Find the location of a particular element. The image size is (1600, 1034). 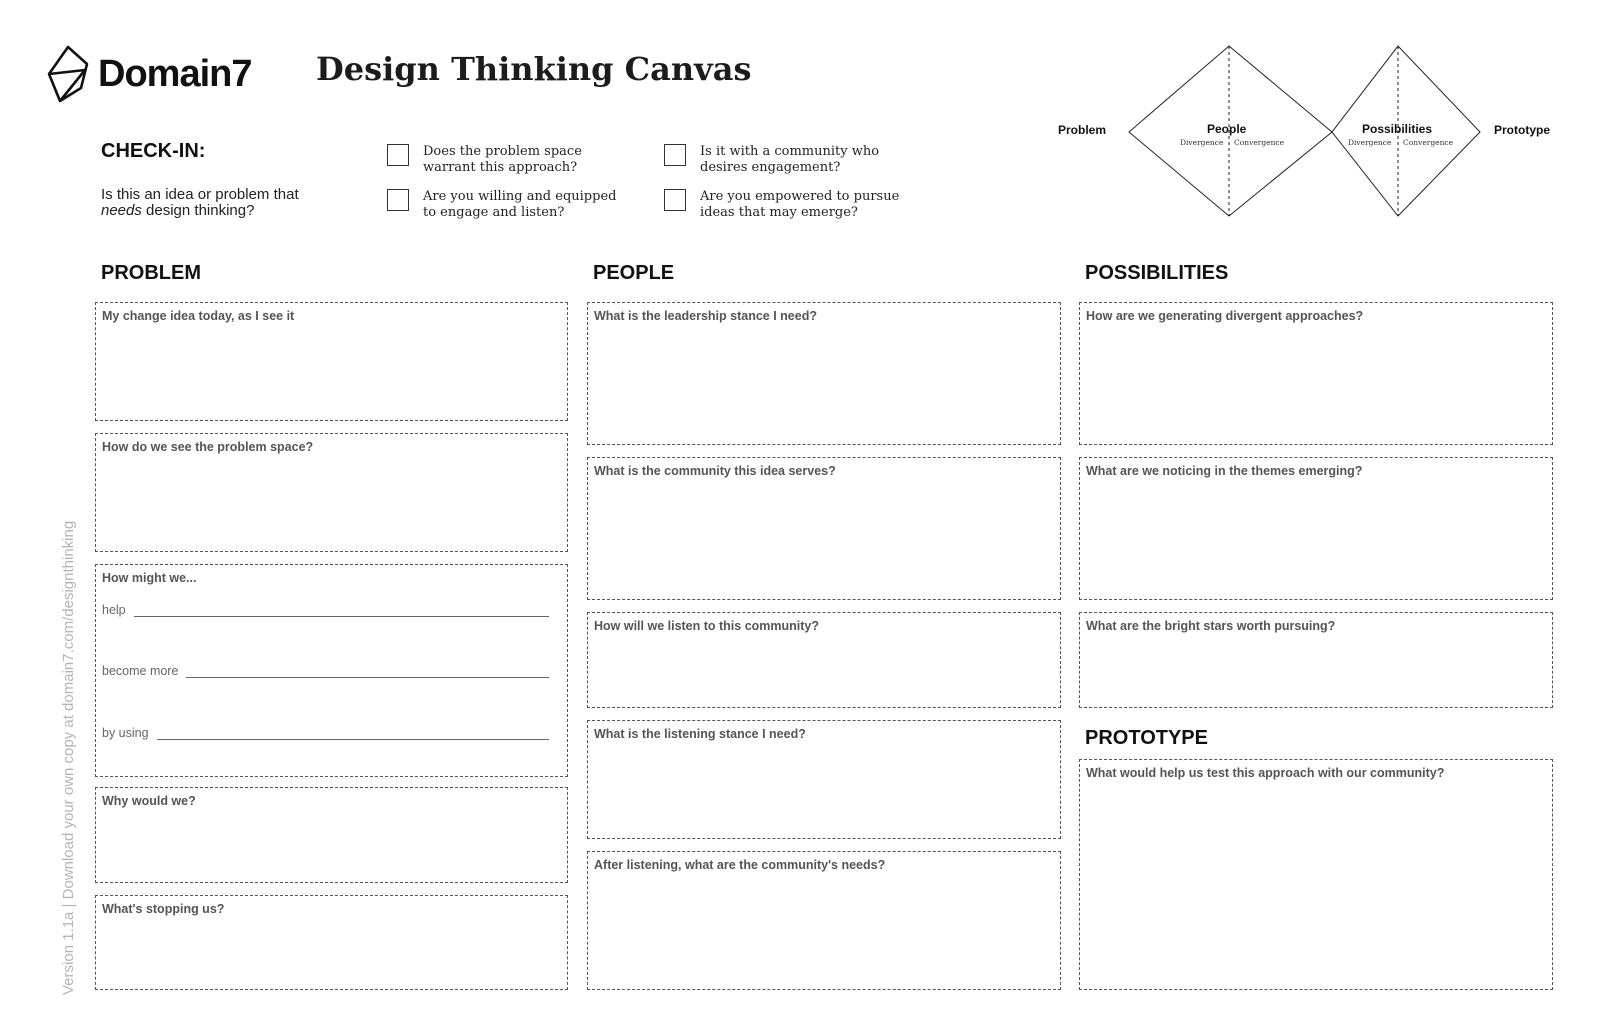

community-input is located at coordinates (824, 538).